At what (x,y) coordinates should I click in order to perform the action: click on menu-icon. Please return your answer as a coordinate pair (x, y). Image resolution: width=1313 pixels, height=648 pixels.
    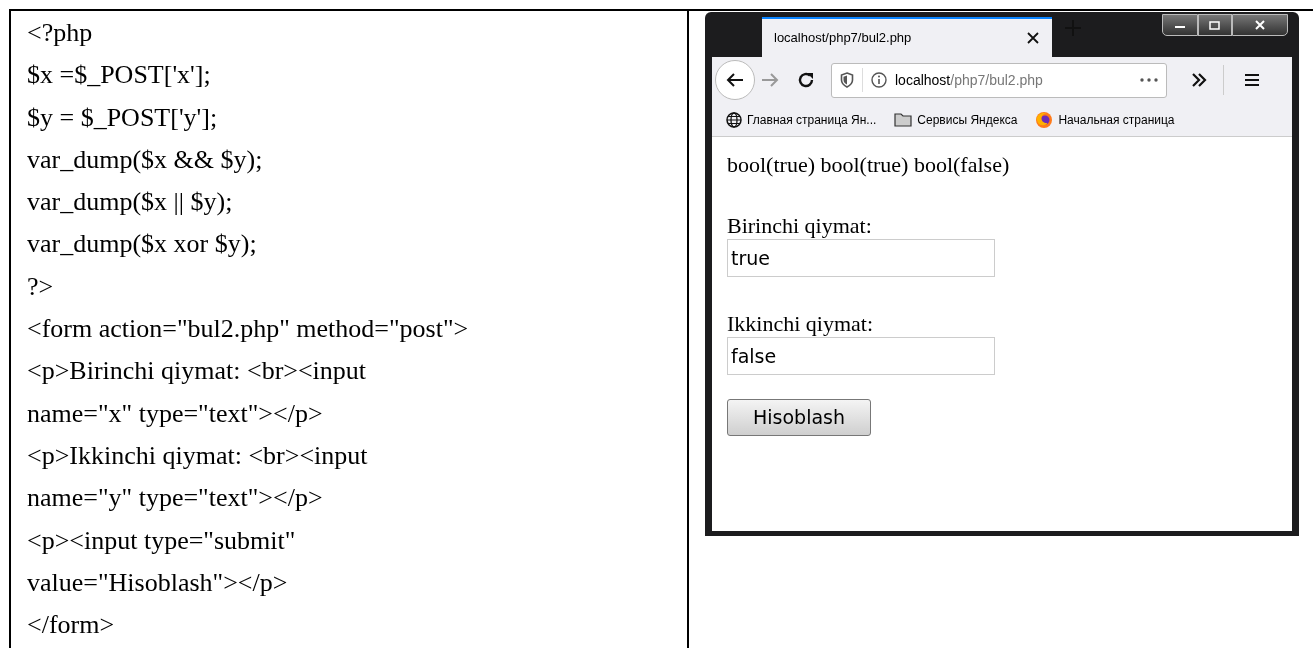
    Looking at the image, I should click on (1252, 80).